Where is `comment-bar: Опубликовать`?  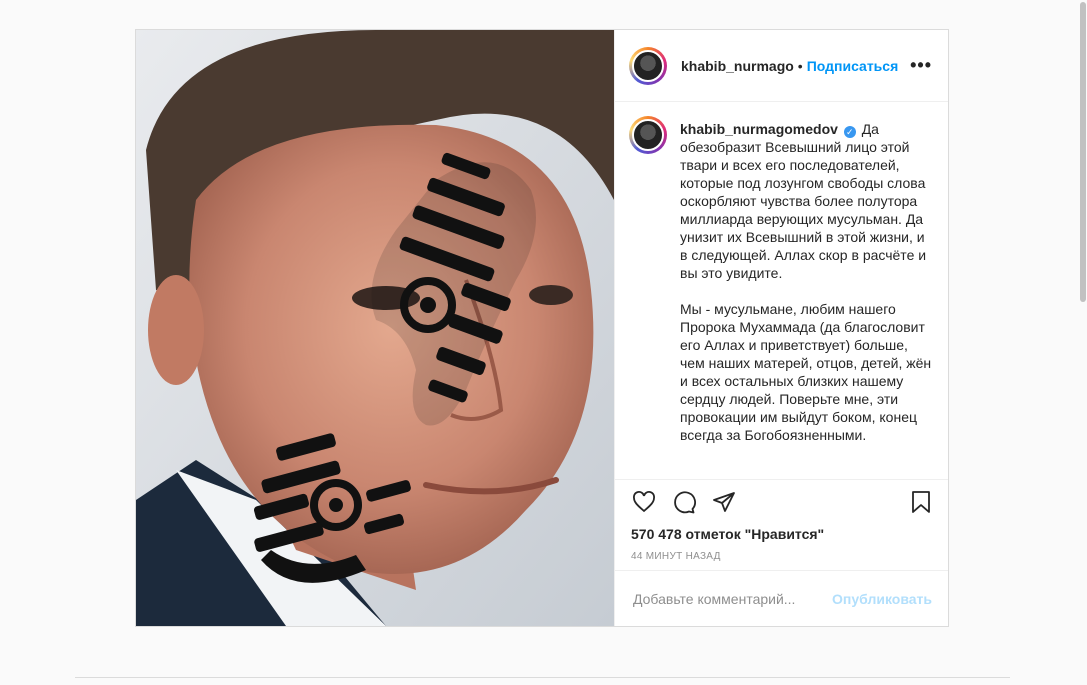
comment-bar: Опубликовать is located at coordinates (781, 598).